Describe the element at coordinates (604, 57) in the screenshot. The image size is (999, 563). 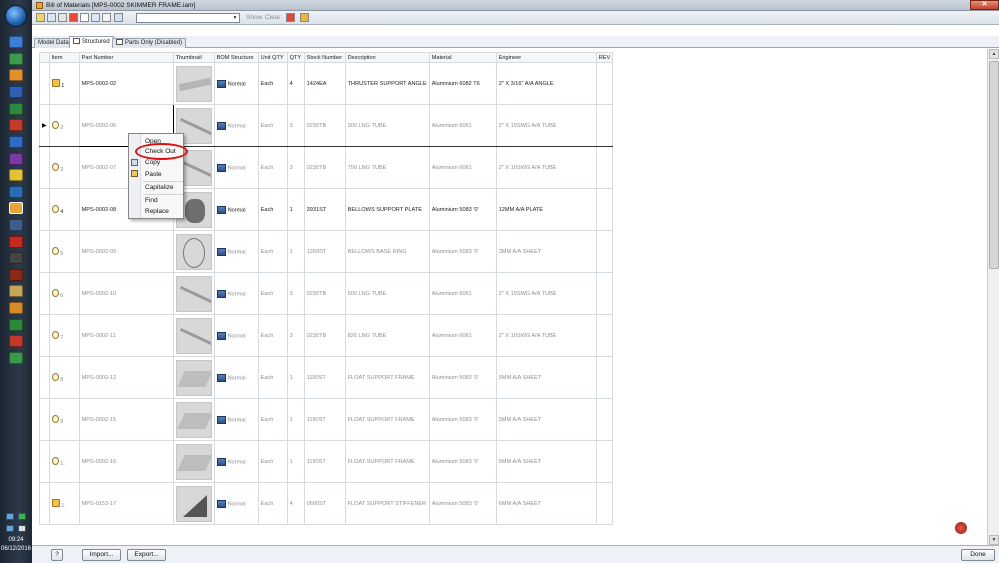
I see `header-rev: REV` at that location.